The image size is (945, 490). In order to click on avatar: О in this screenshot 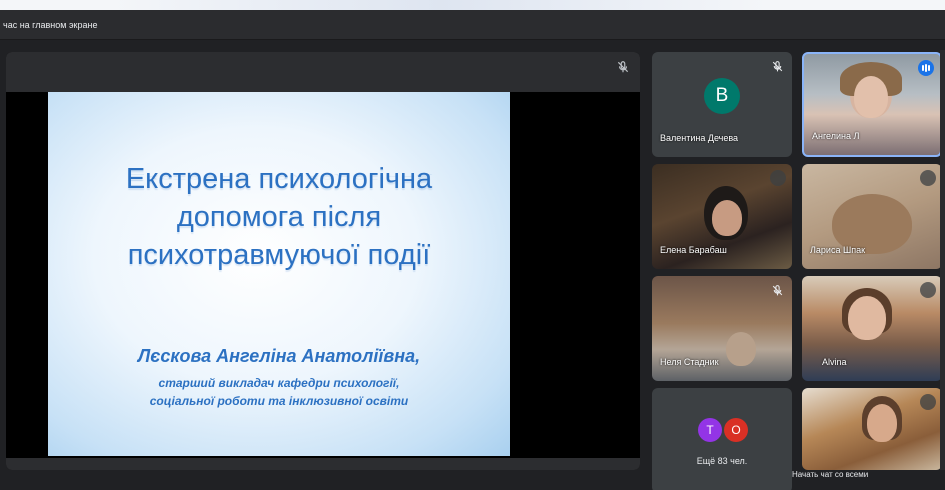, I will do `click(736, 430)`.